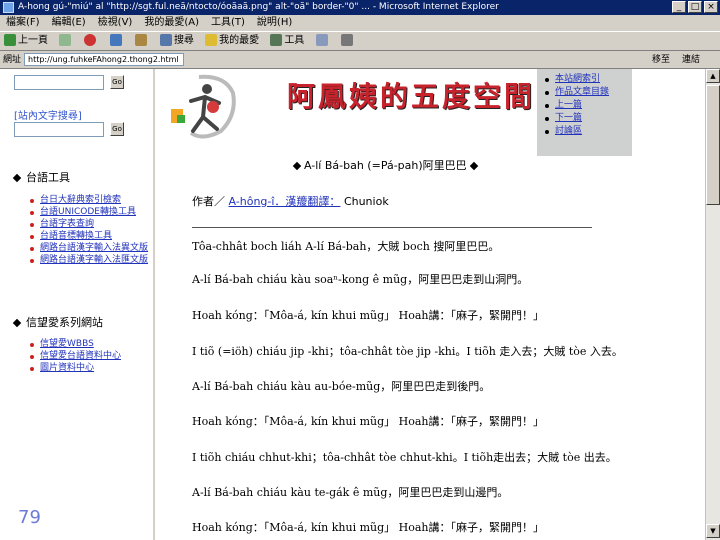 This screenshot has width=720, height=540. I want to click on links-button: 連結, so click(691, 60).